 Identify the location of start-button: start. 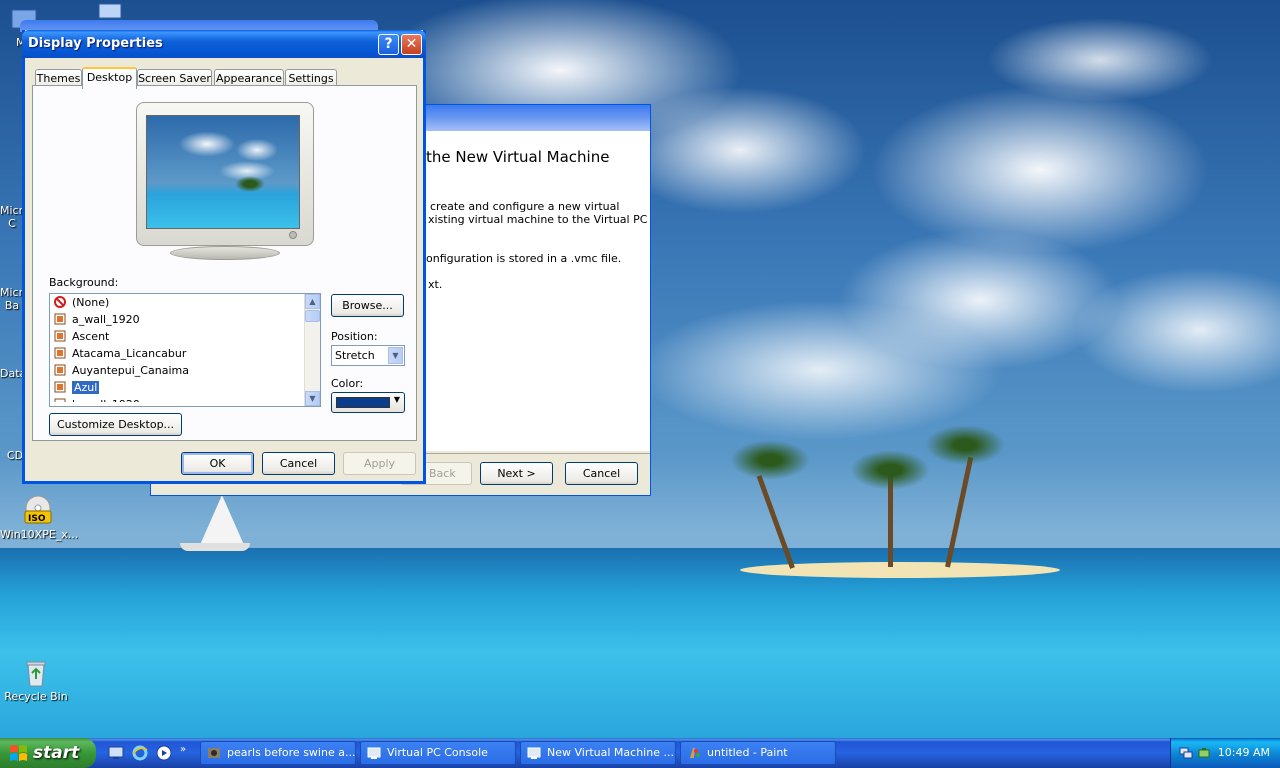
(48, 753).